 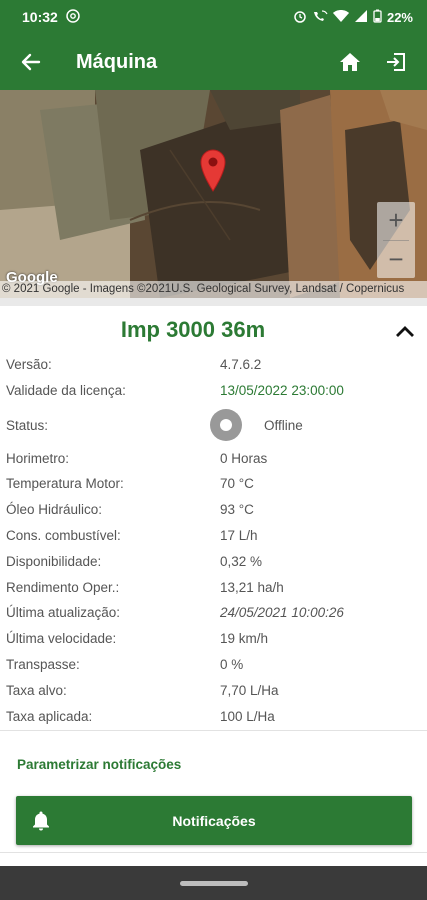 What do you see at coordinates (300, 17) in the screenshot?
I see `alarm-icon` at bounding box center [300, 17].